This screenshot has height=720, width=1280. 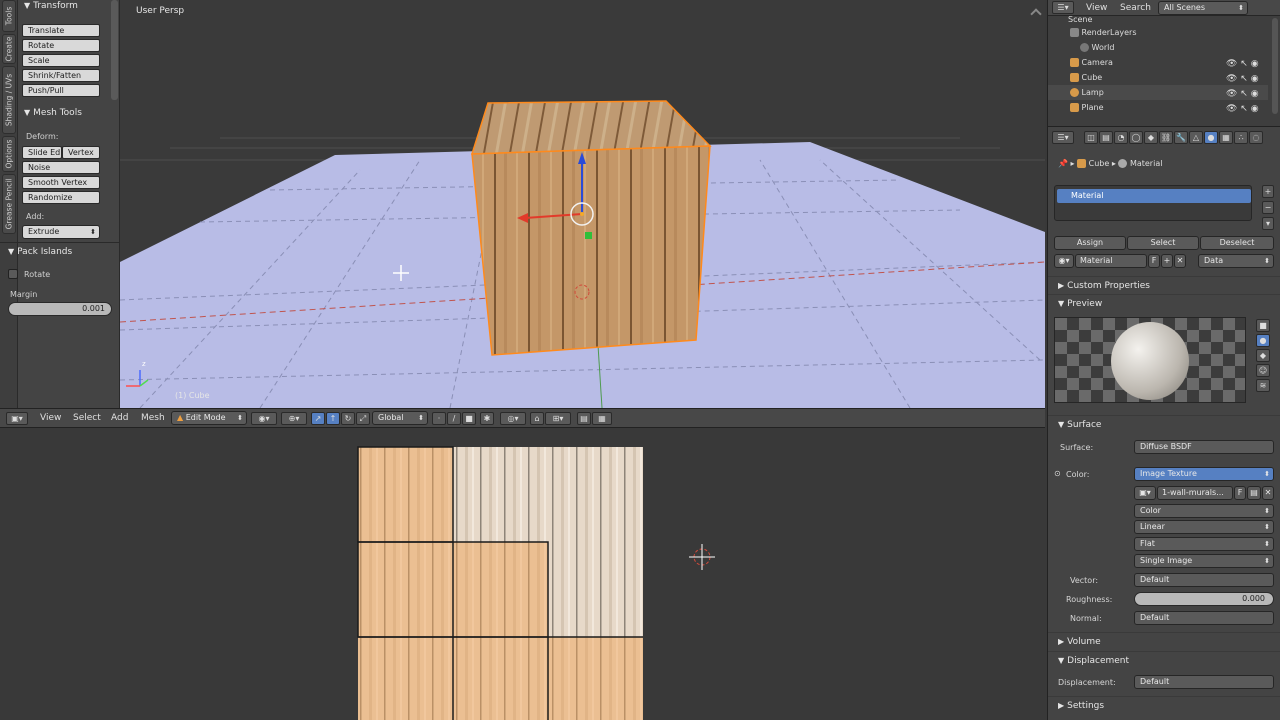 I want to click on surface-header: ▼ Surface, so click(x=1164, y=424).